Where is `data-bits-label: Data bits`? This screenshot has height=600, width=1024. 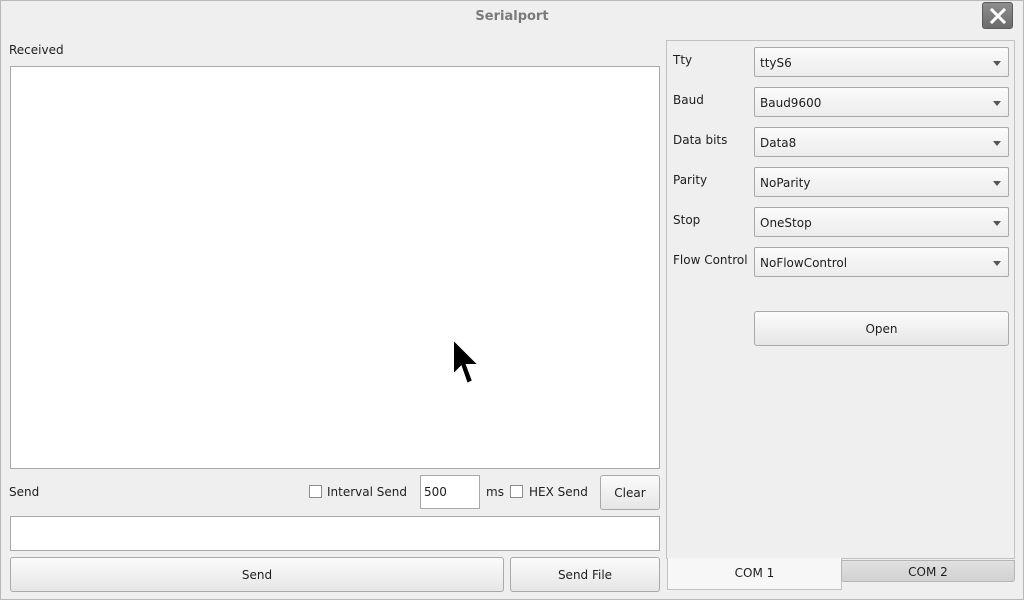
data-bits-label: Data bits is located at coordinates (700, 140).